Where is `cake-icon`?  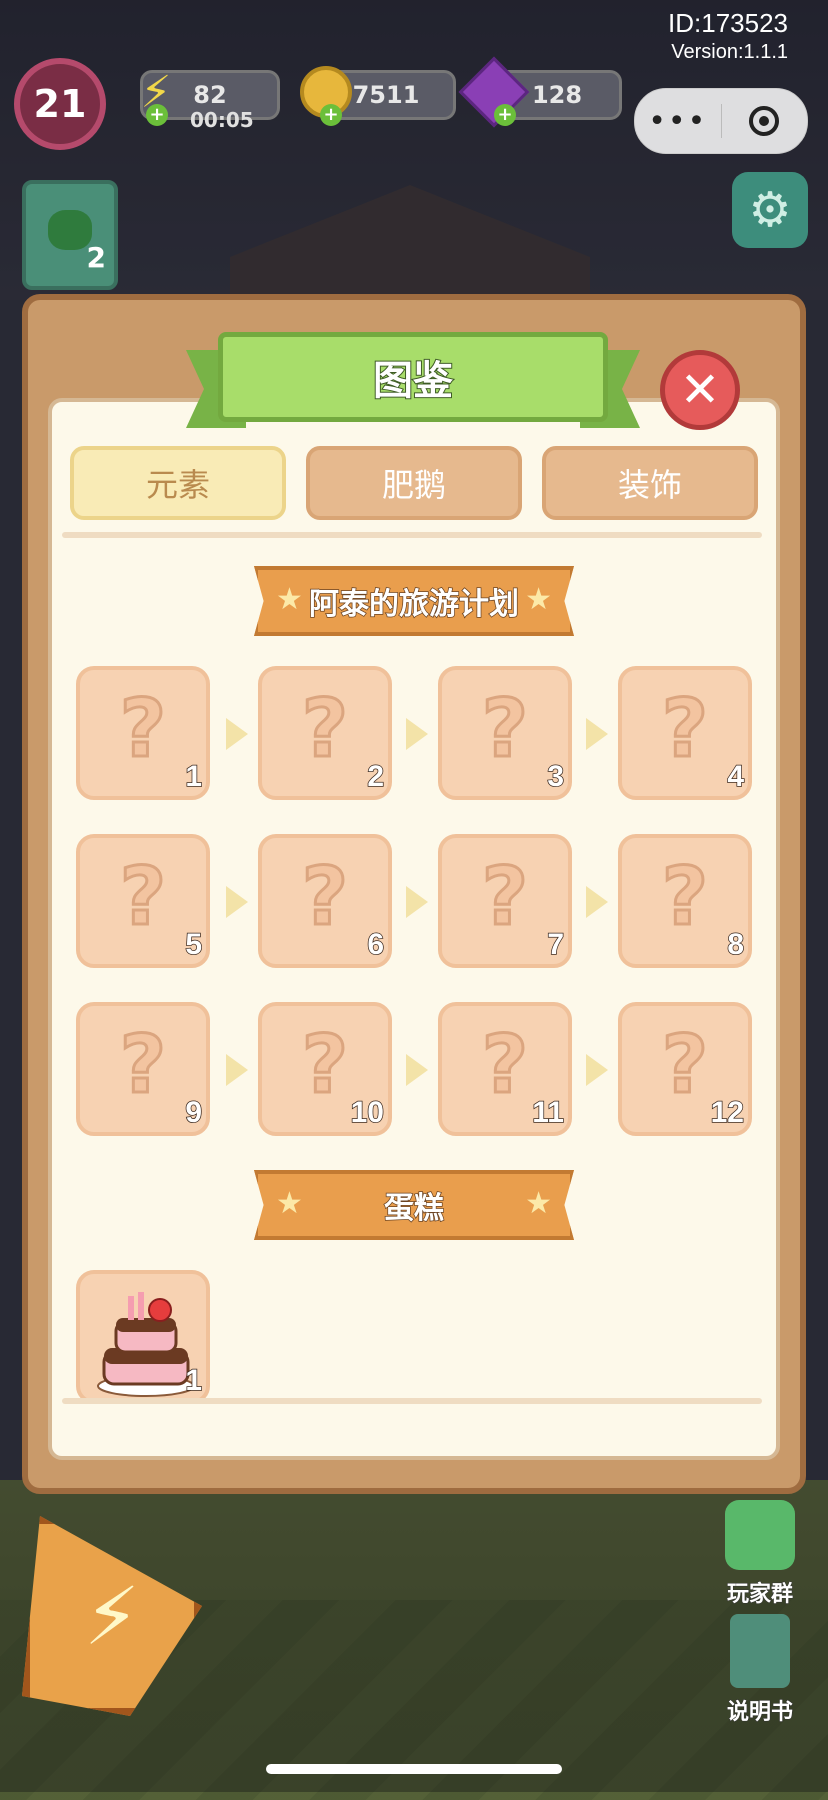 cake-icon is located at coordinates (146, 1344).